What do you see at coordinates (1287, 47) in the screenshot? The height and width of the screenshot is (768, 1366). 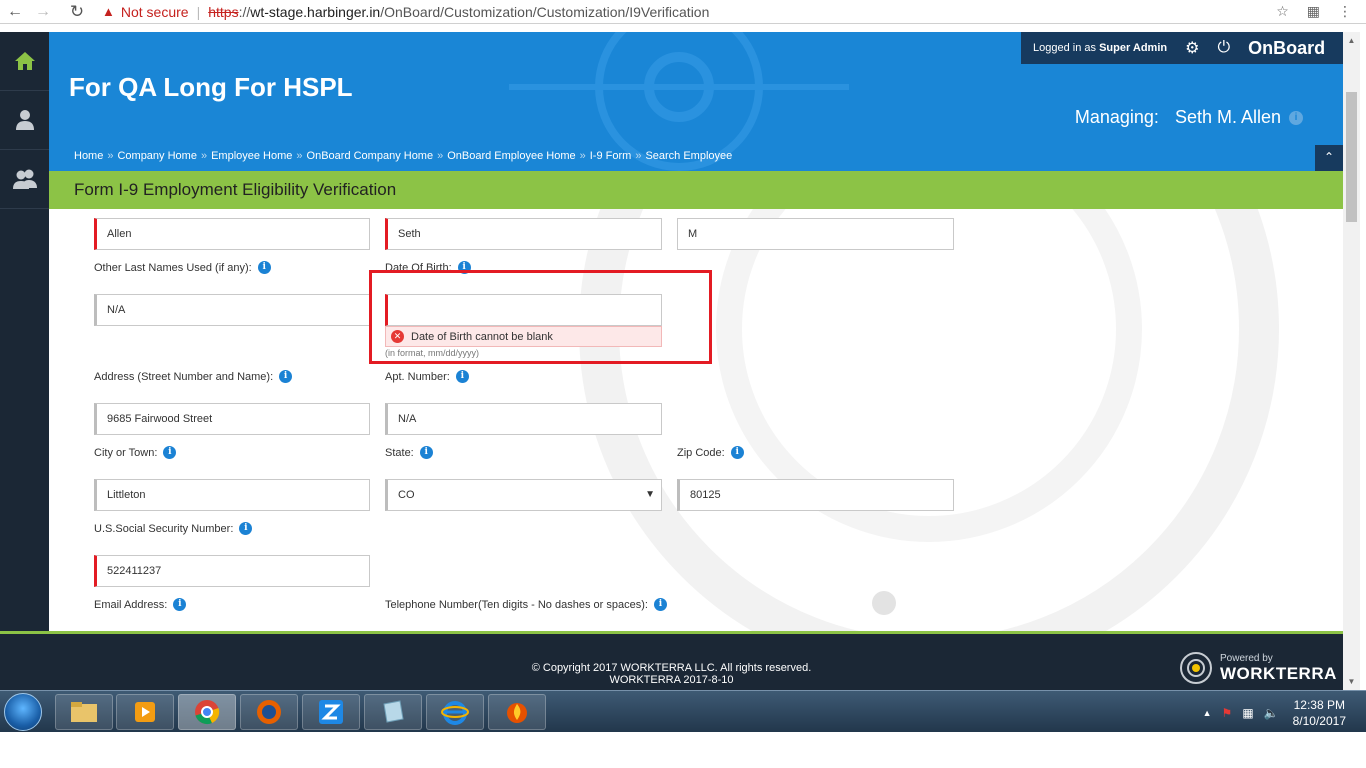 I see `app-name: OnBoard` at bounding box center [1287, 47].